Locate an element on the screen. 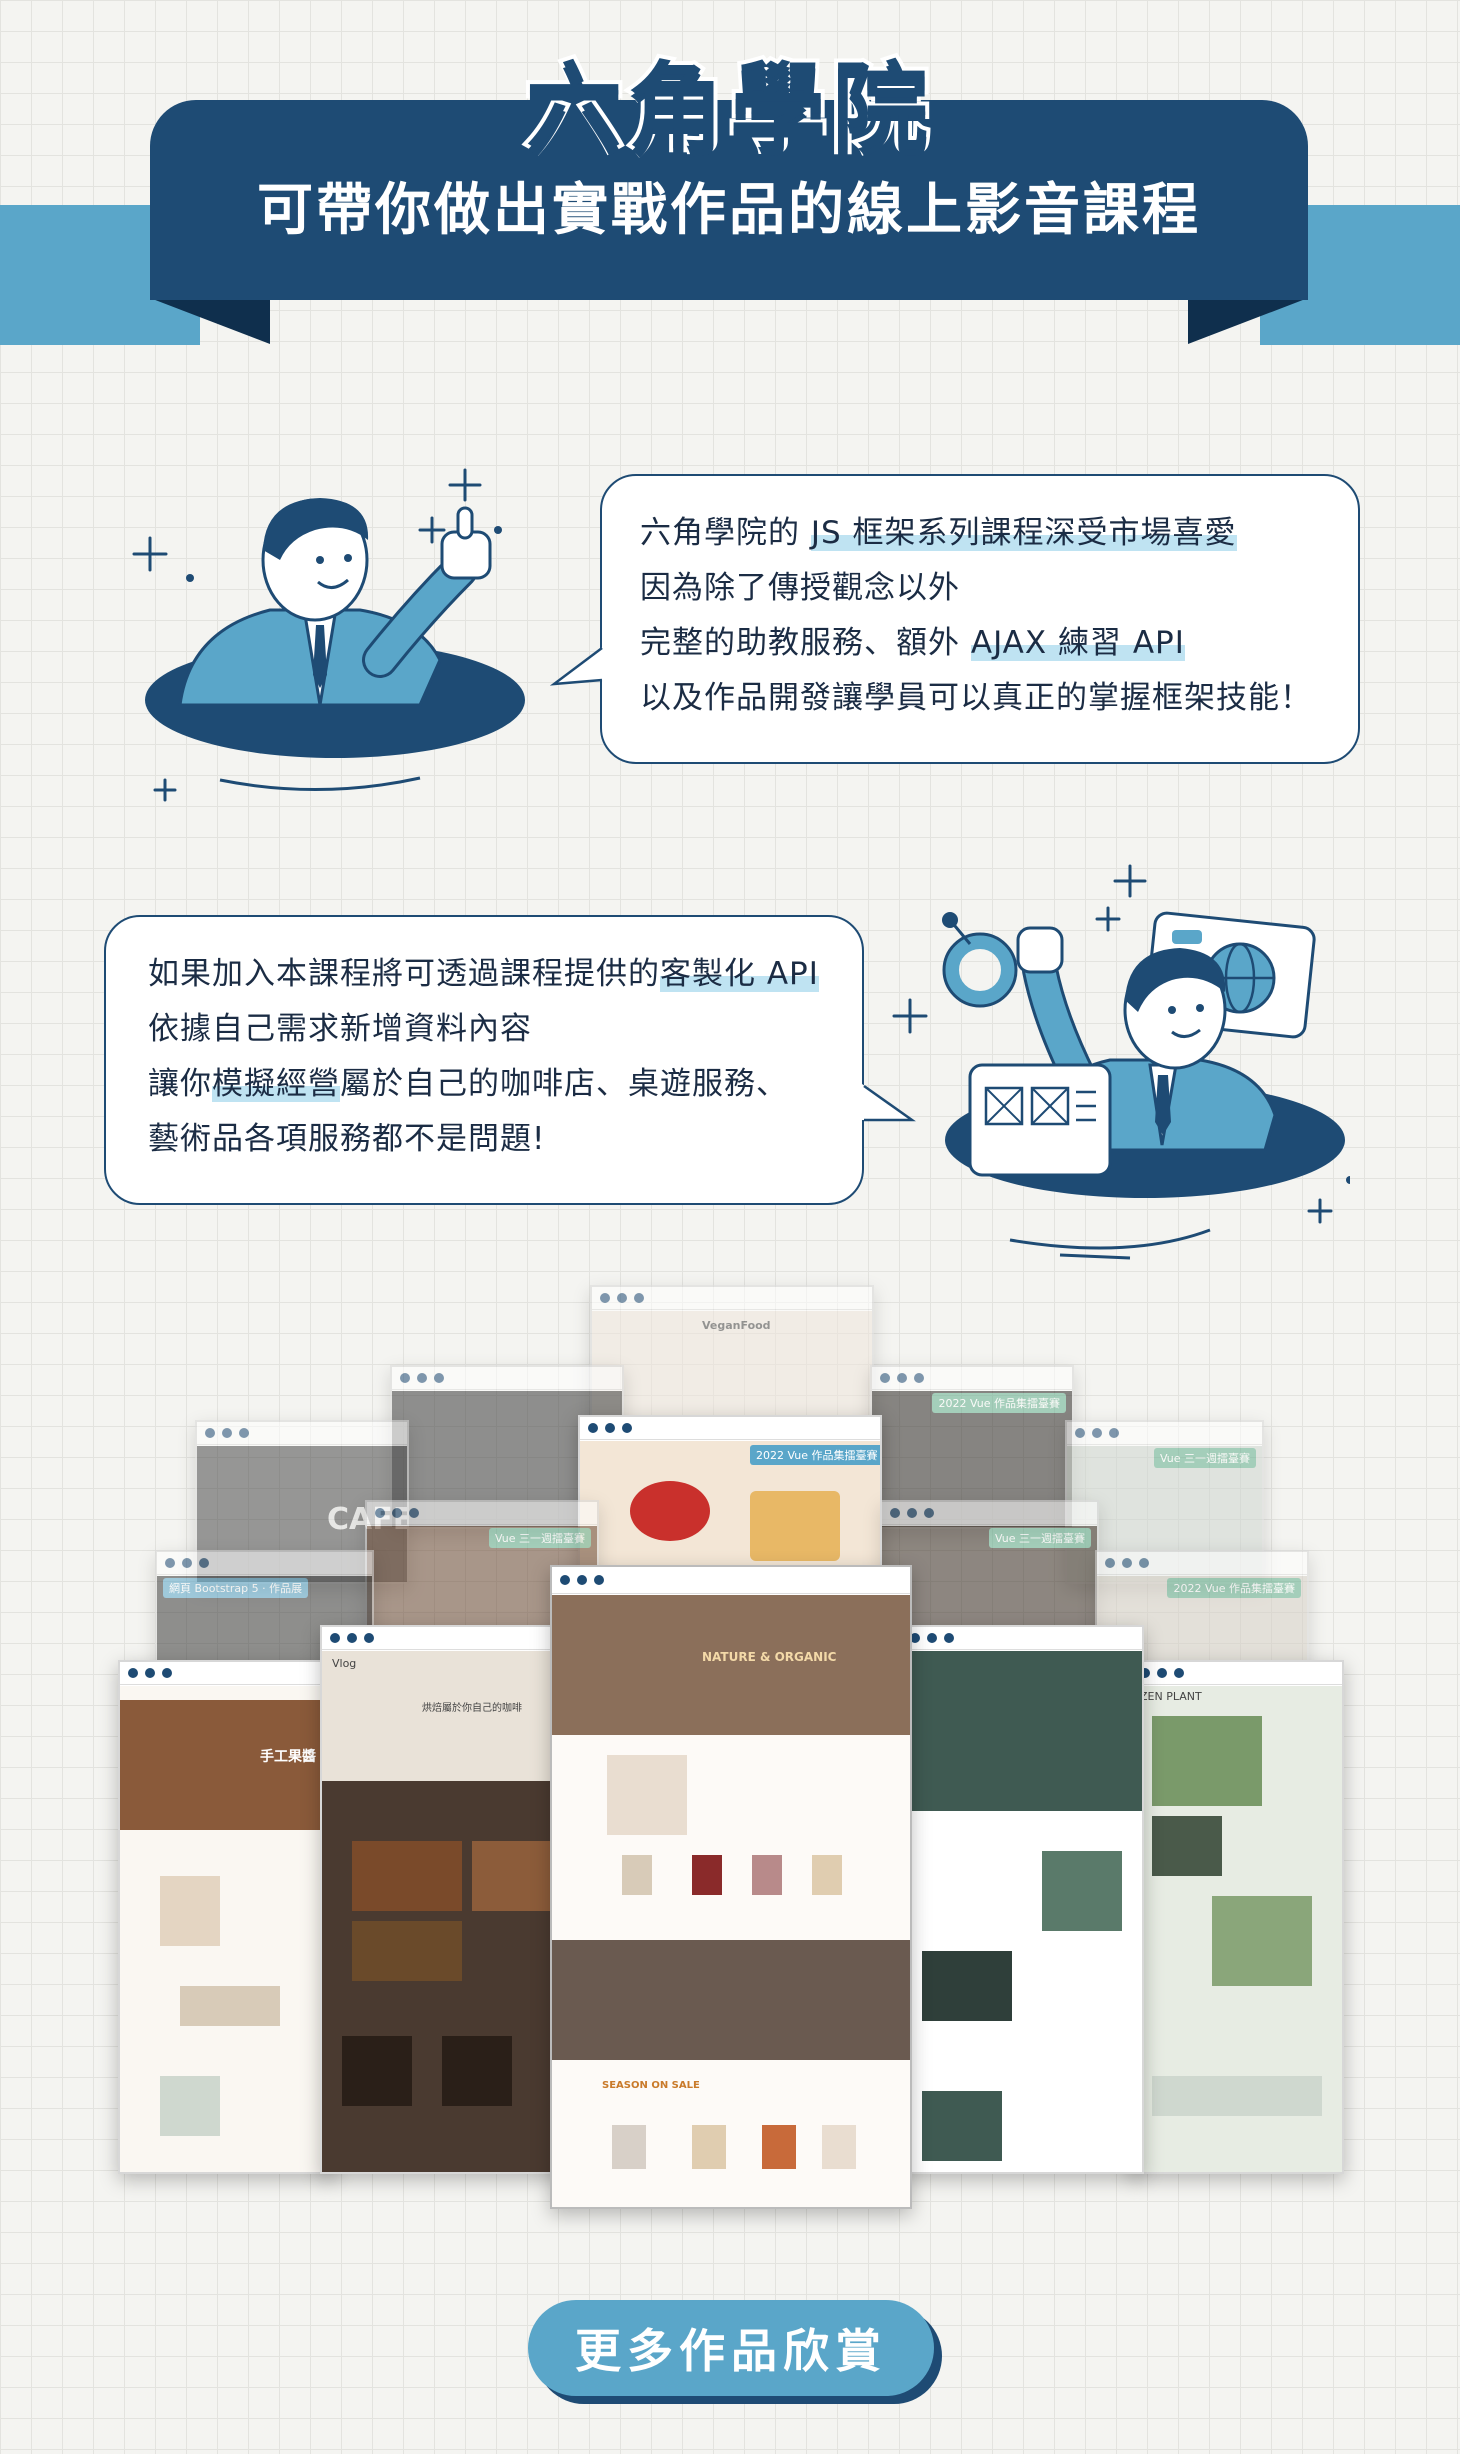  bubble1-highlight-ajax: AJAX 練習 API is located at coordinates (1077, 643).